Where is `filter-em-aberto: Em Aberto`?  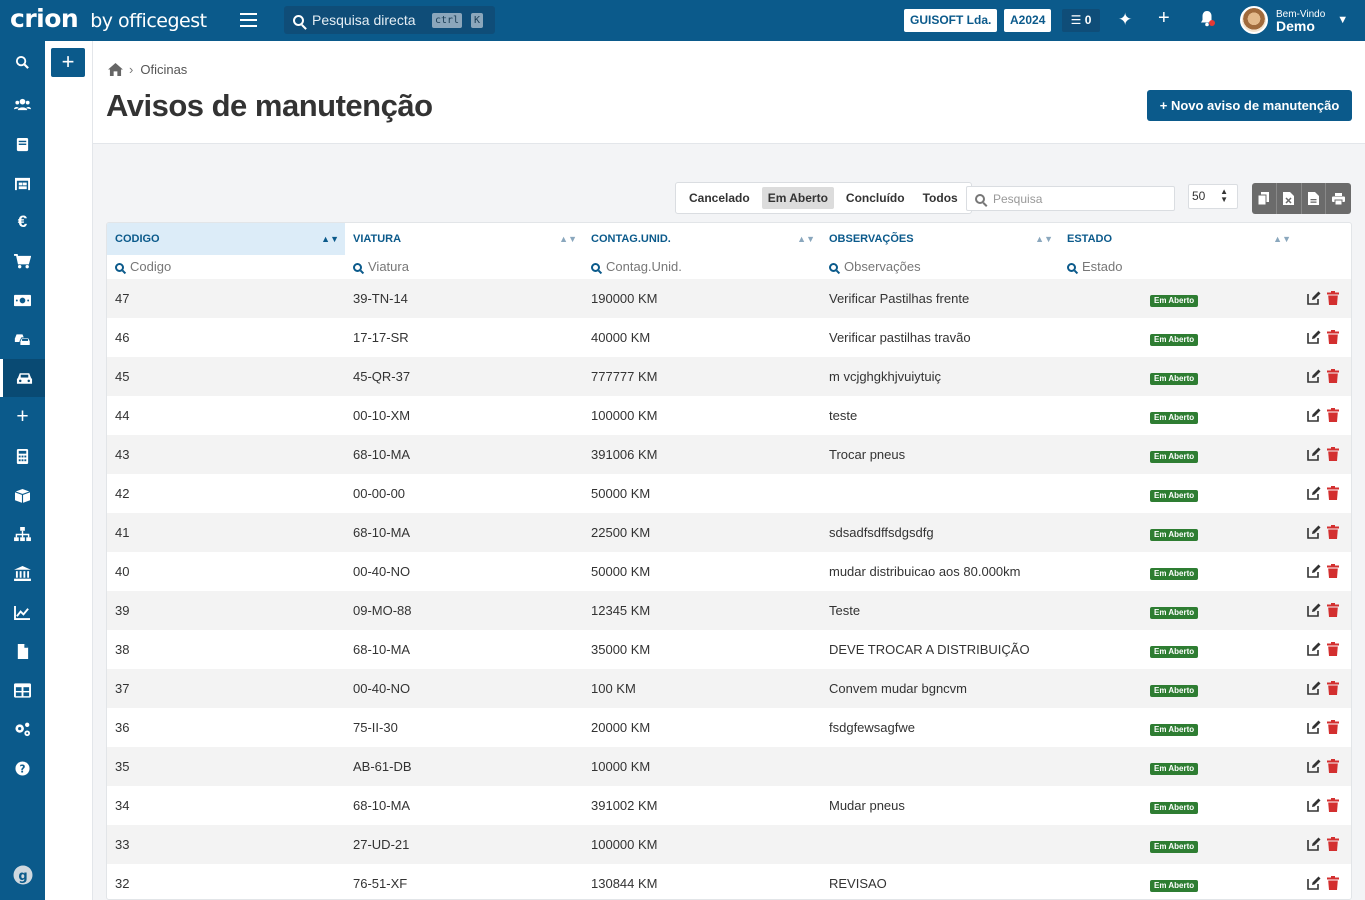
filter-em-aberto: Em Aberto is located at coordinates (797, 198).